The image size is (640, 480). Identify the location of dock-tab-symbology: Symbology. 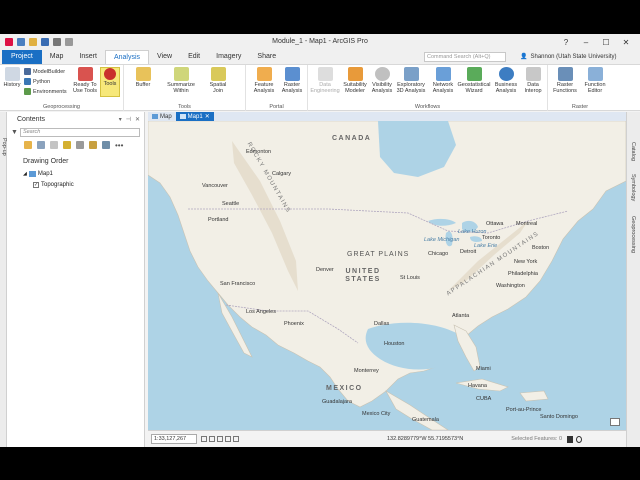
(633, 187).